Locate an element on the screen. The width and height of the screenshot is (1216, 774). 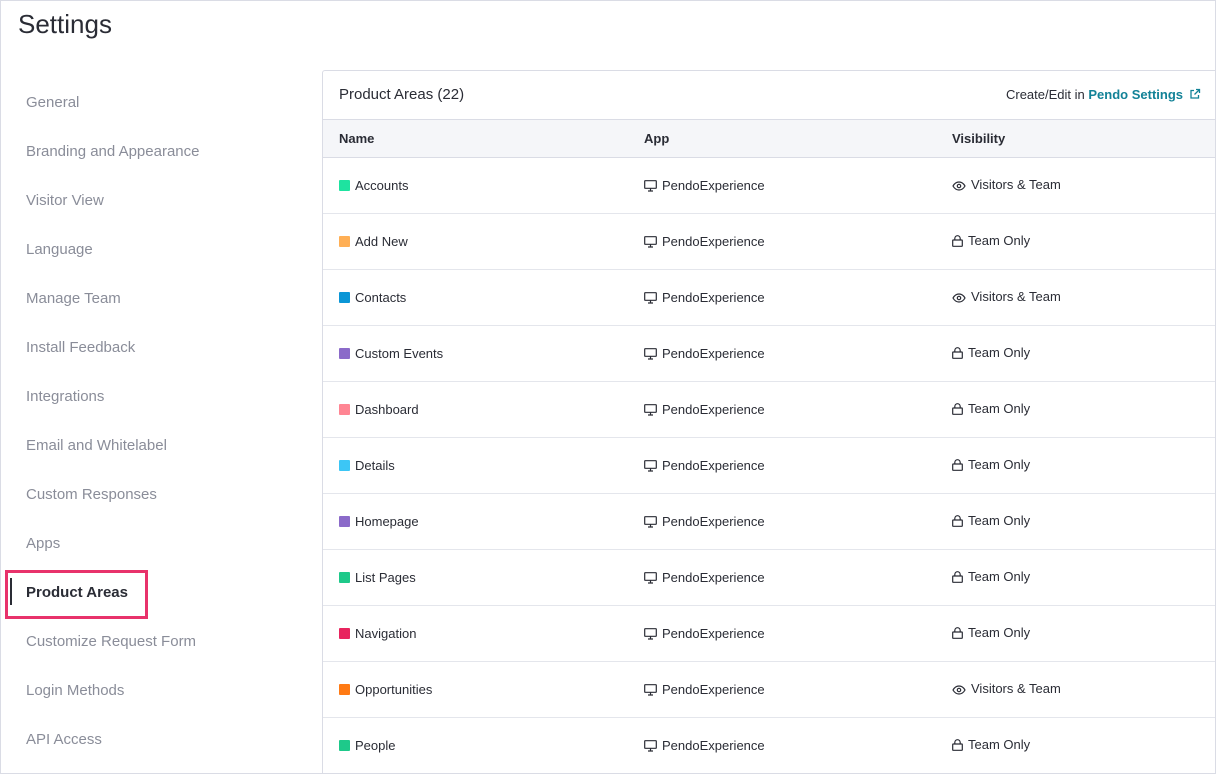
column-header-name: Name is located at coordinates (356, 138).